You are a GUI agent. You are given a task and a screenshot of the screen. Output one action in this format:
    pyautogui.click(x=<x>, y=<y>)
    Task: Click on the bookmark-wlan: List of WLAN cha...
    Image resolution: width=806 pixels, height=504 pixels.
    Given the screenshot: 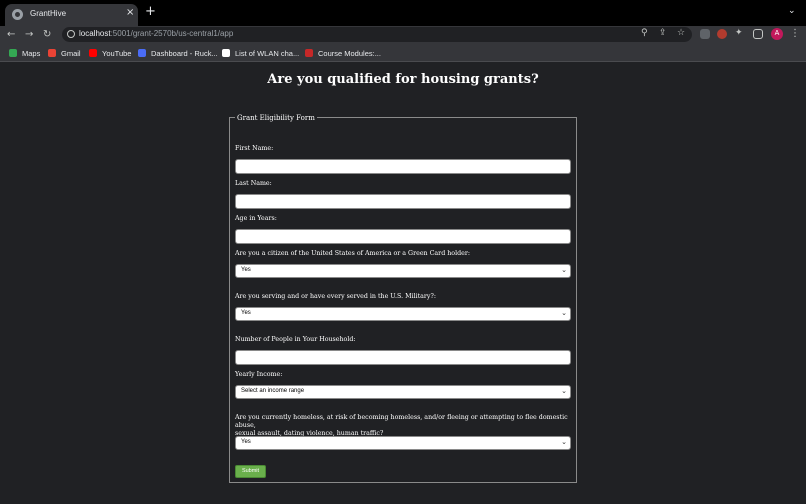 What is the action you would take?
    pyautogui.click(x=260, y=53)
    